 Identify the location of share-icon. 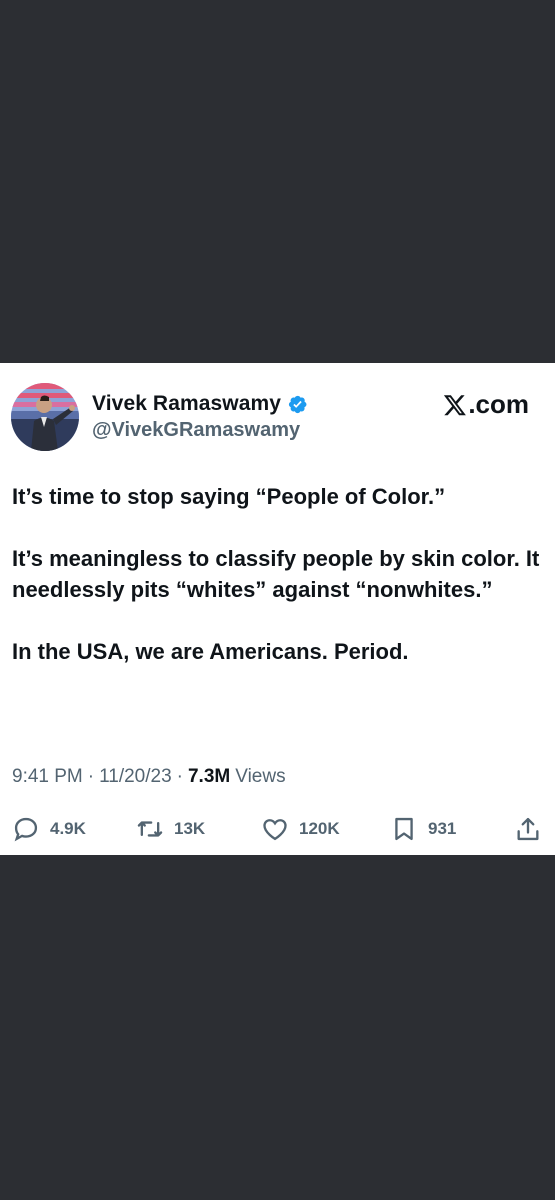
(528, 829).